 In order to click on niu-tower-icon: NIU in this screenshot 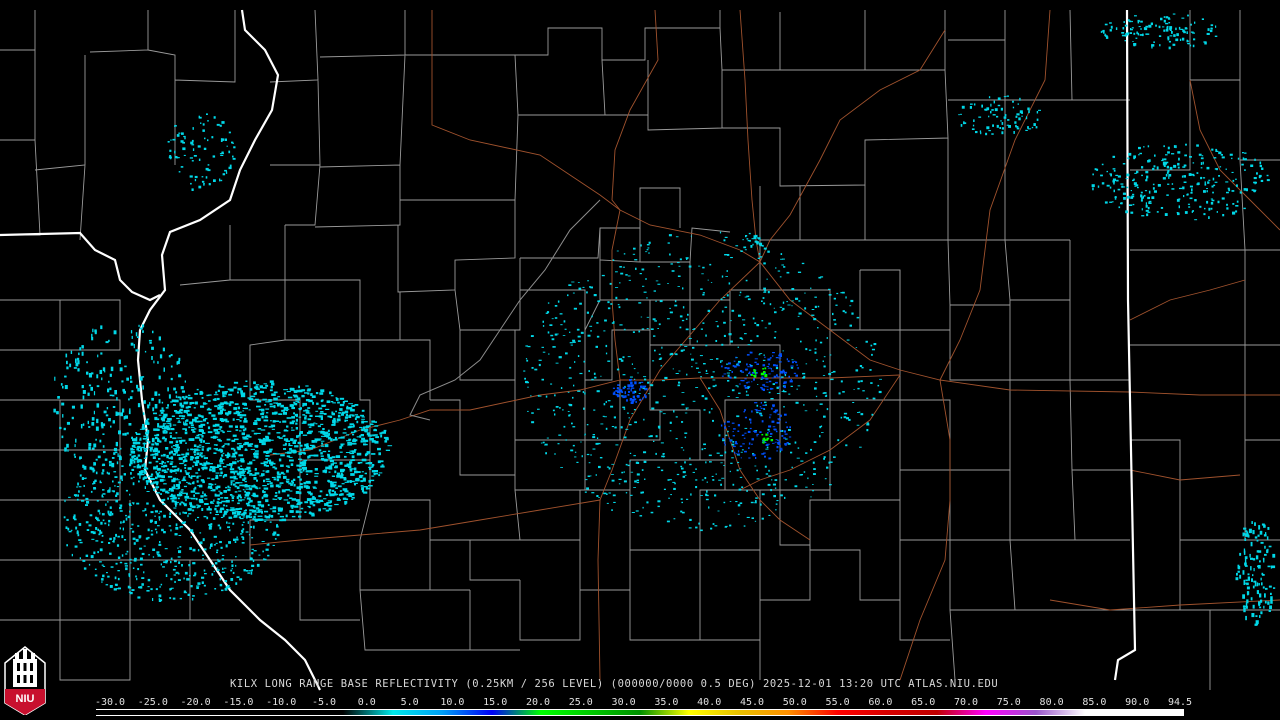, I will do `click(25, 681)`.